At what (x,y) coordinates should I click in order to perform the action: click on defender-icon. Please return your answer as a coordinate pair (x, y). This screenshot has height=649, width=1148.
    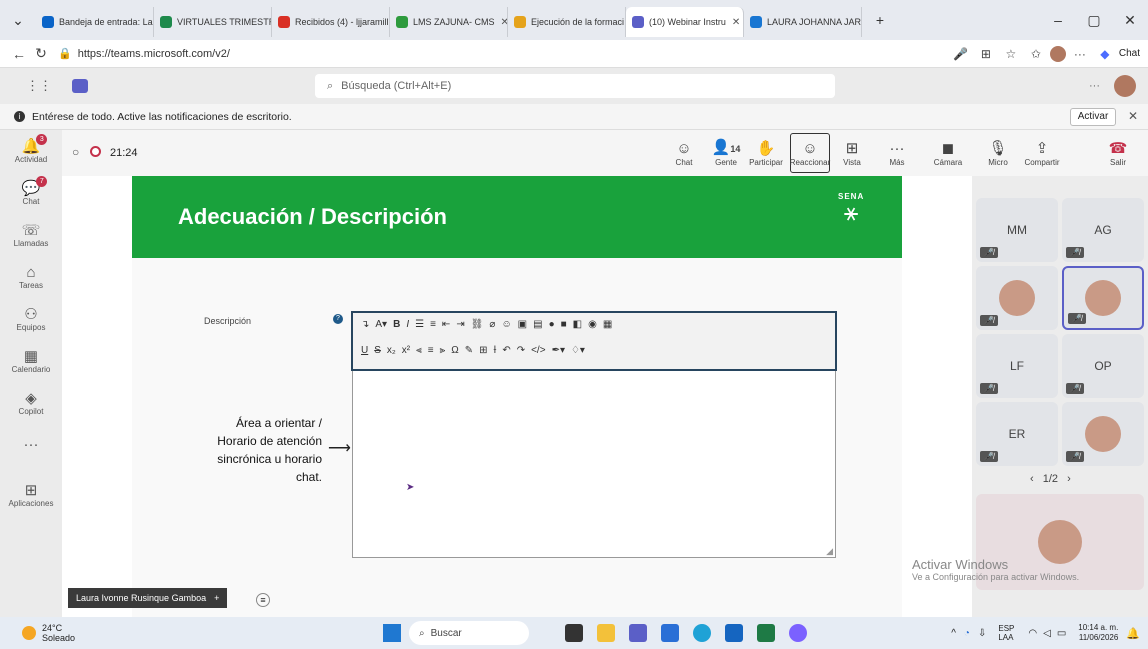
    Looking at the image, I should click on (670, 633).